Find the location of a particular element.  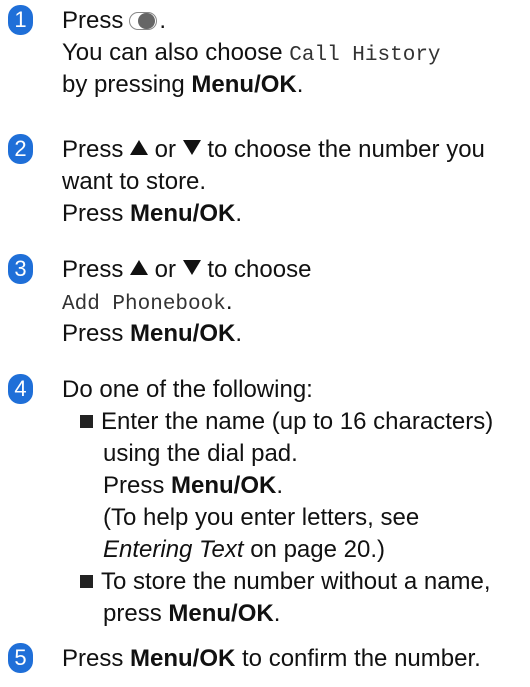

step-number: 5 is located at coordinates (20, 658).